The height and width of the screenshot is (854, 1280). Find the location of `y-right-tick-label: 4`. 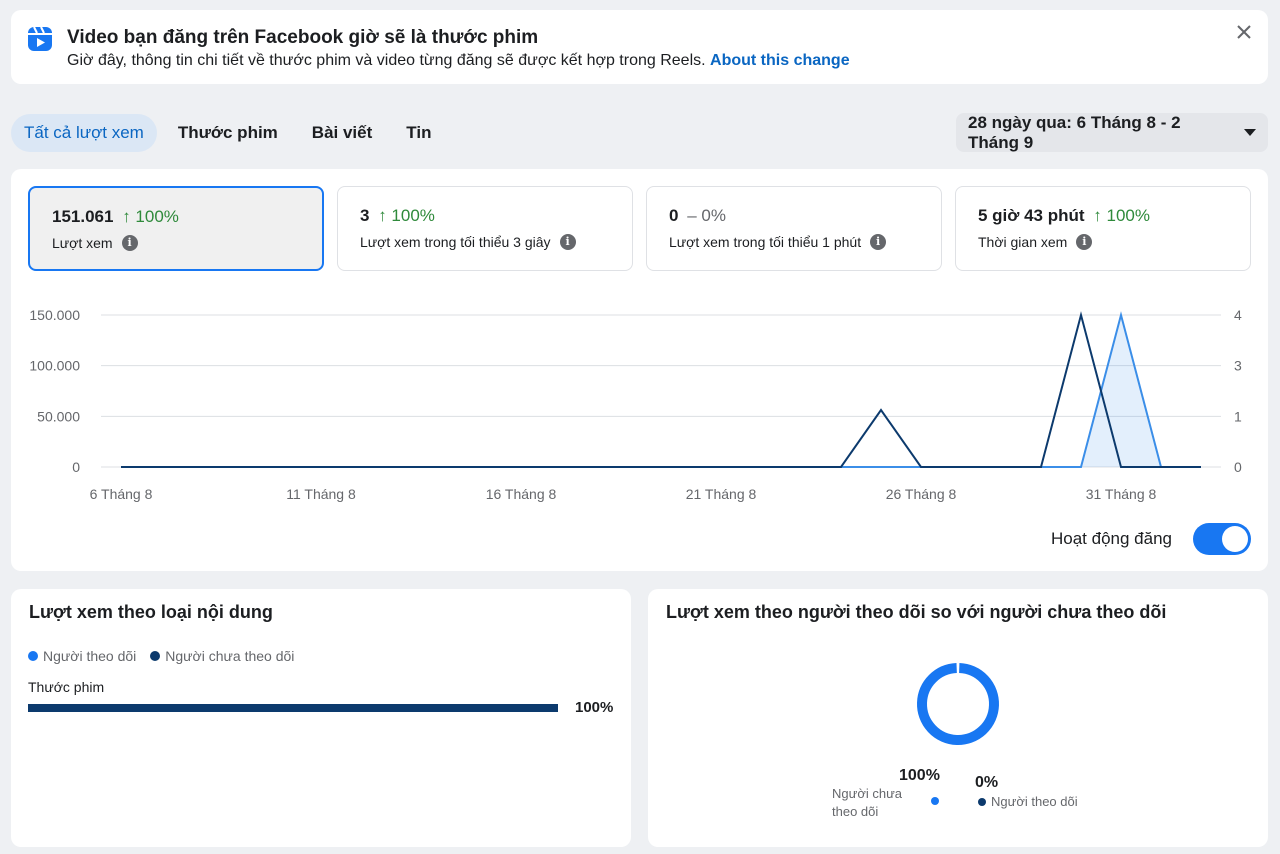

y-right-tick-label: 4 is located at coordinates (1238, 315).